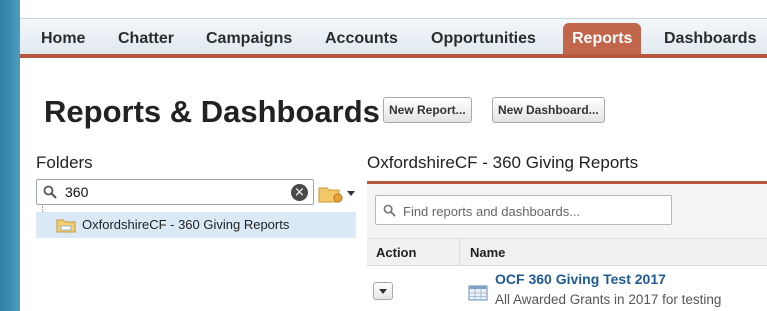  What do you see at coordinates (478, 293) in the screenshot?
I see `report-table-icon` at bounding box center [478, 293].